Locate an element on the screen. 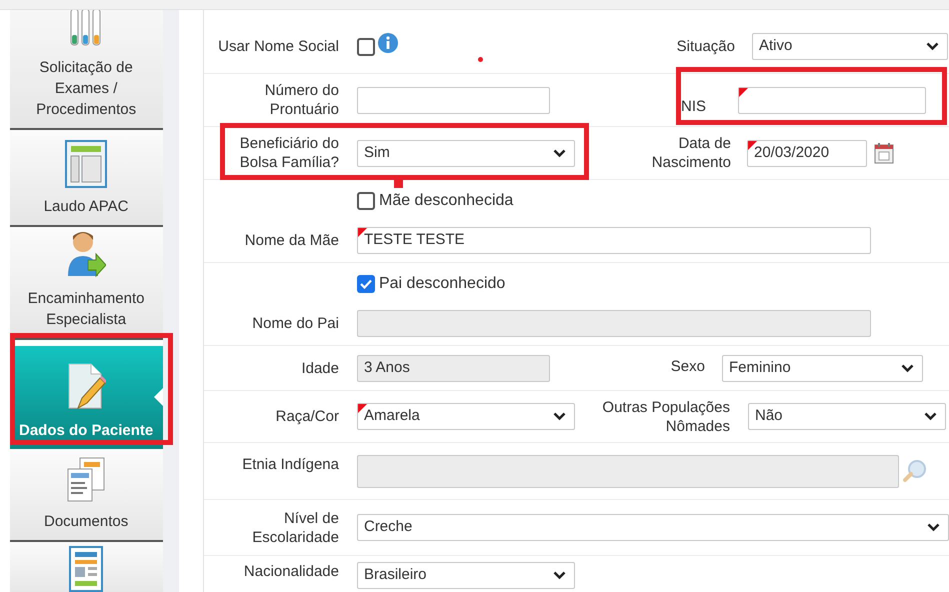 The height and width of the screenshot is (592, 949). checkmark-icon is located at coordinates (366, 283).